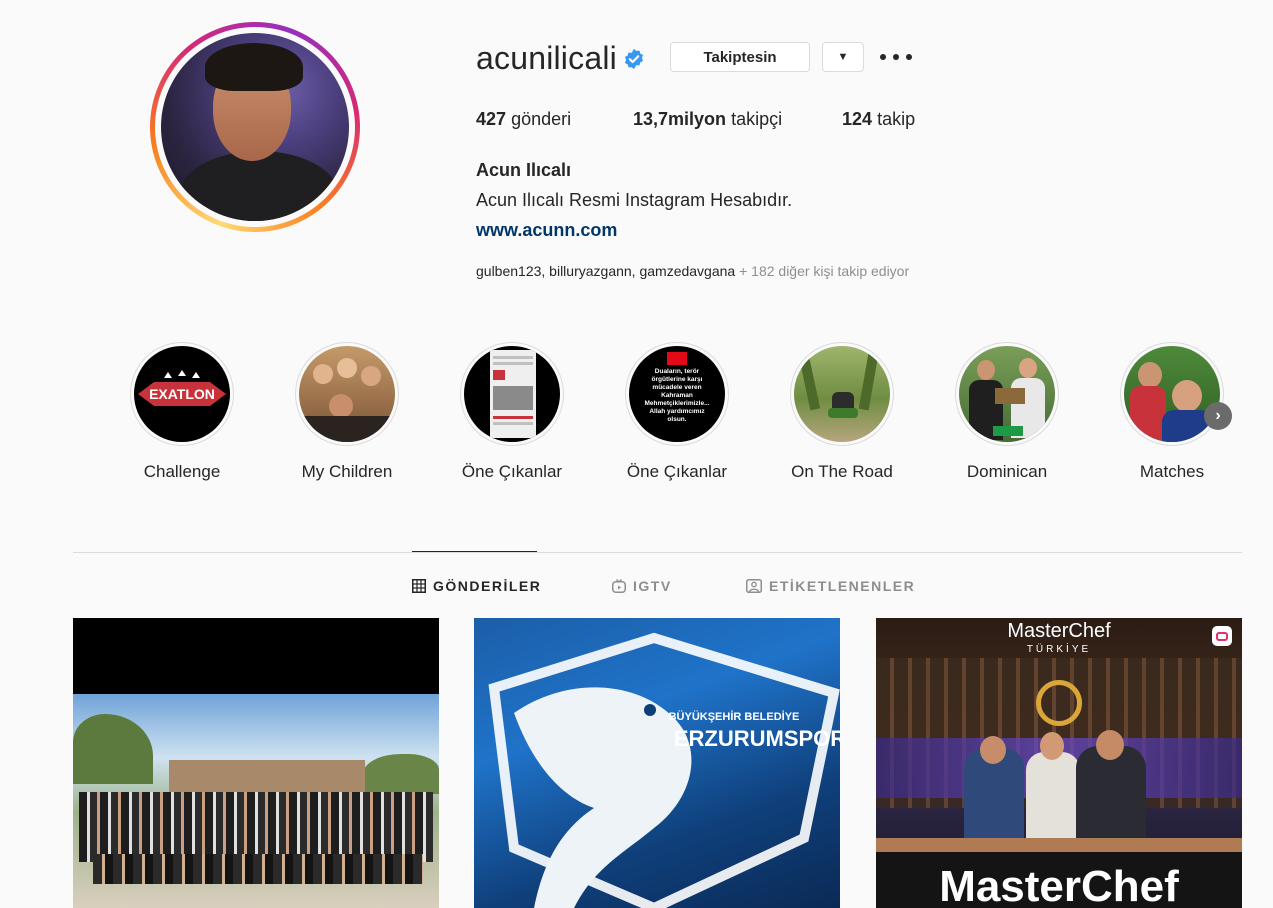  Describe the element at coordinates (1059, 763) in the screenshot. I see `post-masterchef: MasterChef TÜRKİYE MasterChef` at that location.